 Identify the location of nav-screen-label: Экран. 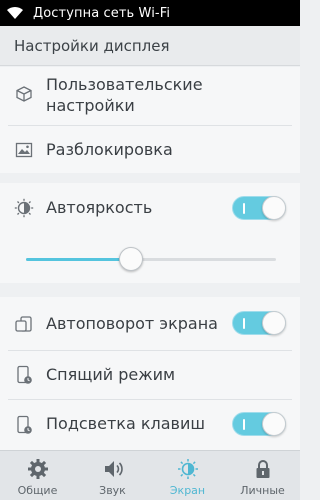
(187, 490).